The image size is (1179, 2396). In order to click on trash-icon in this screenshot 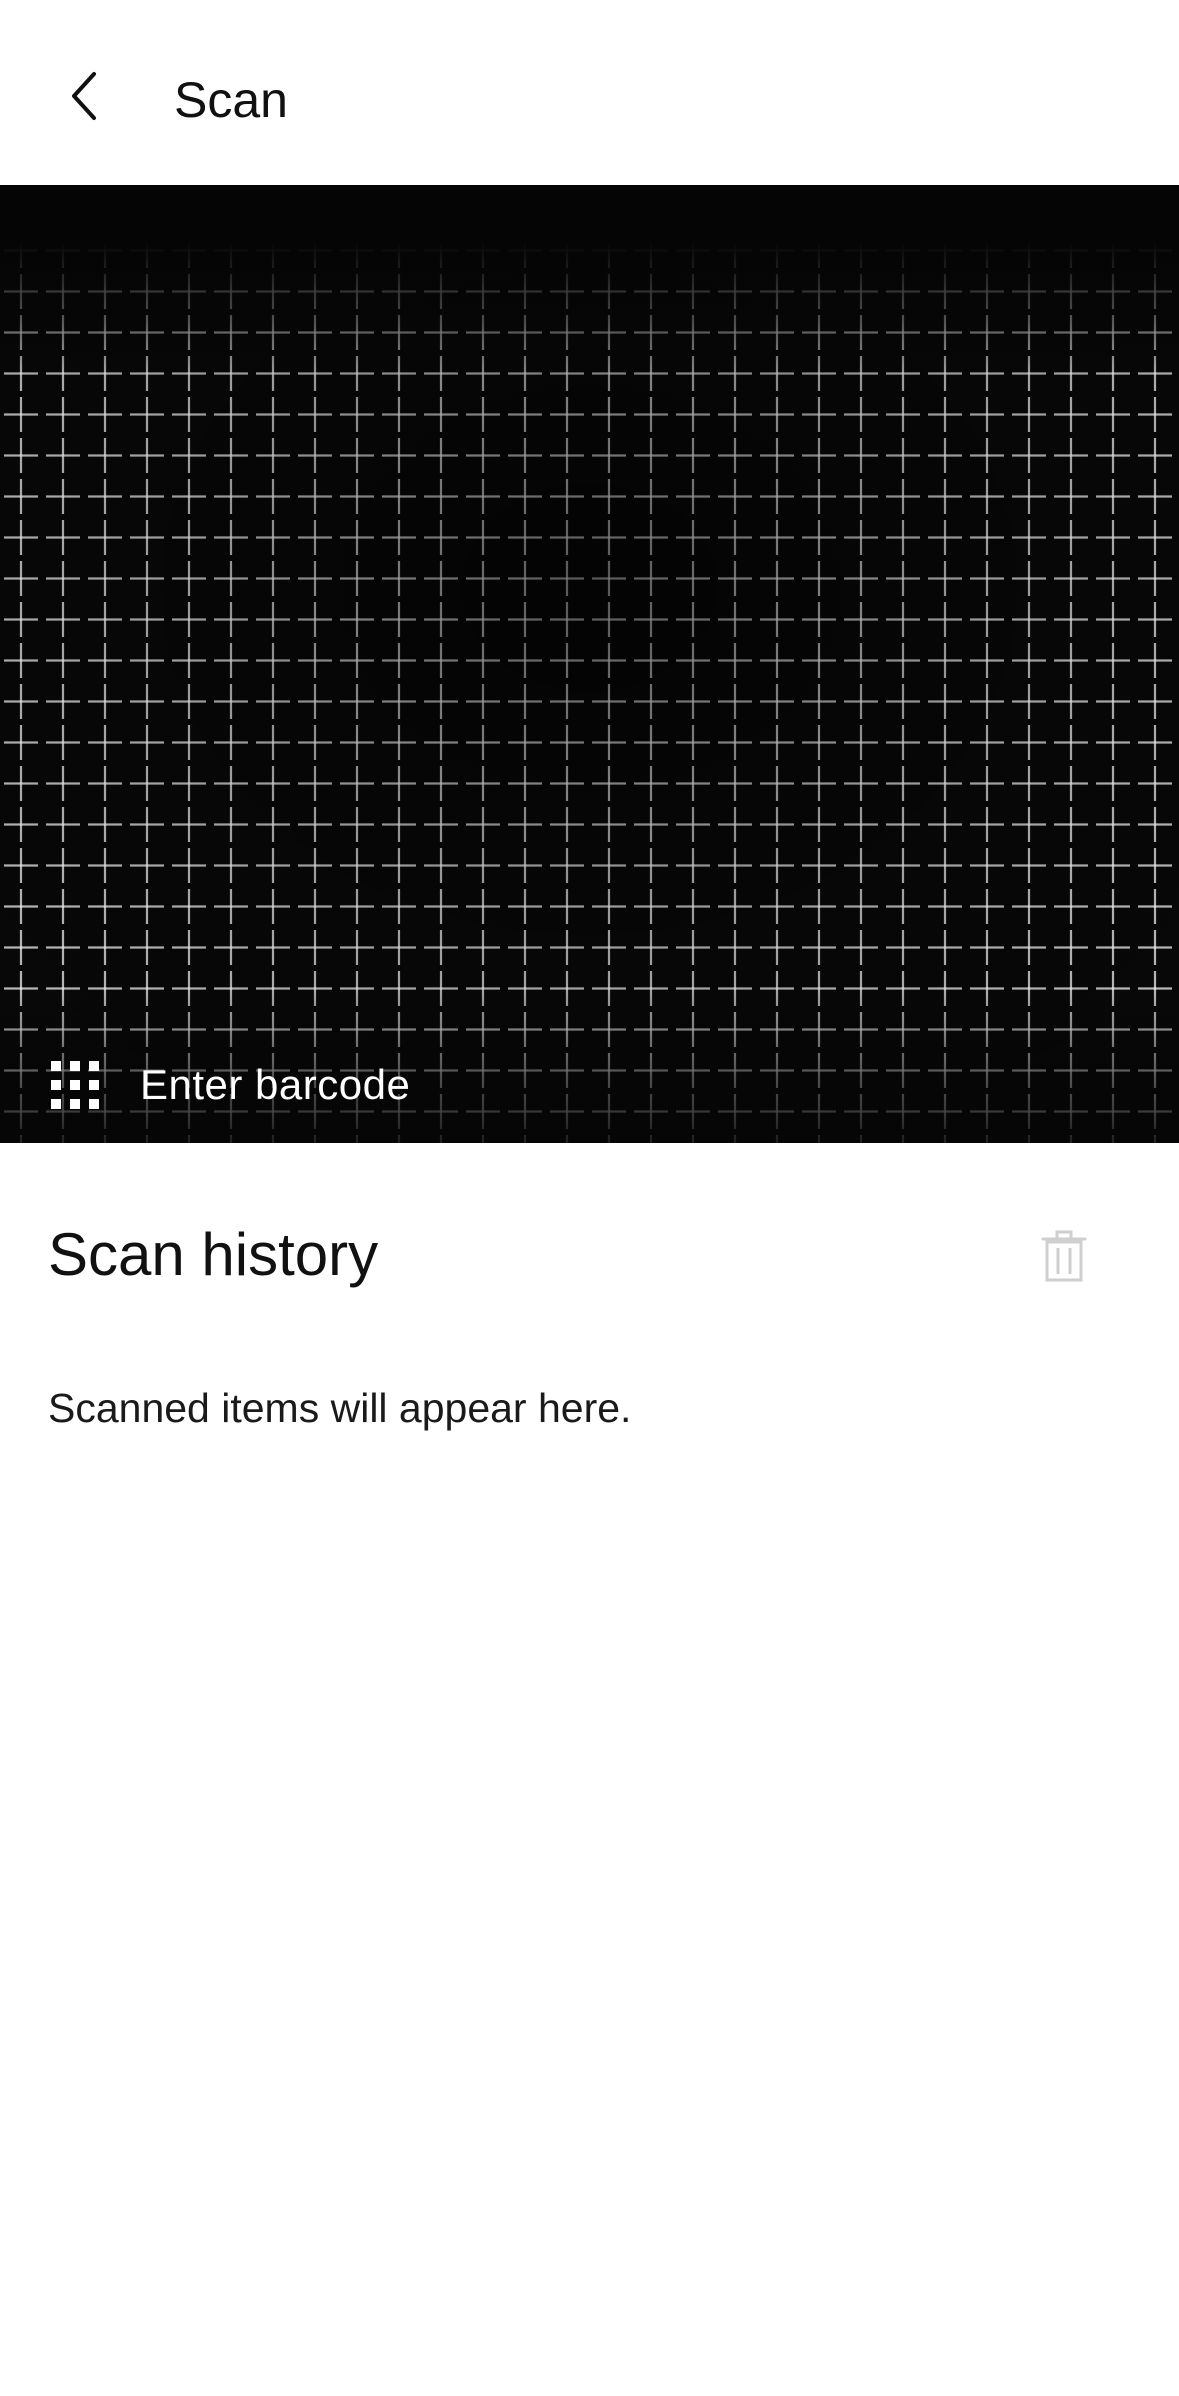, I will do `click(1064, 1256)`.